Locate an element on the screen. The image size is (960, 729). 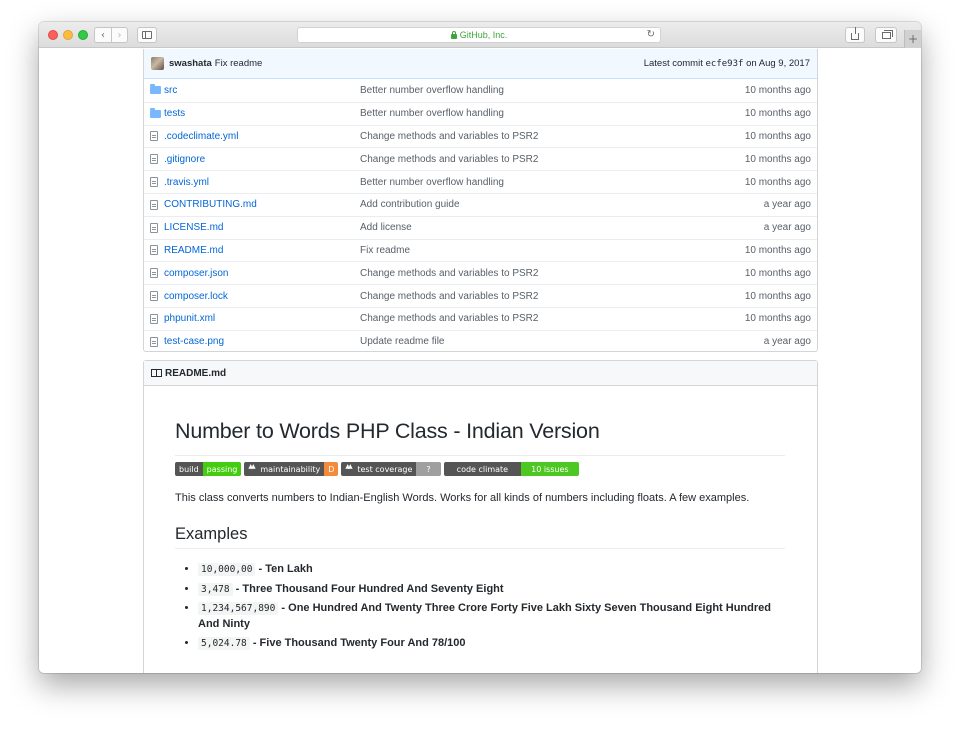
file-commit-message: Add license is located at coordinates (562, 227).